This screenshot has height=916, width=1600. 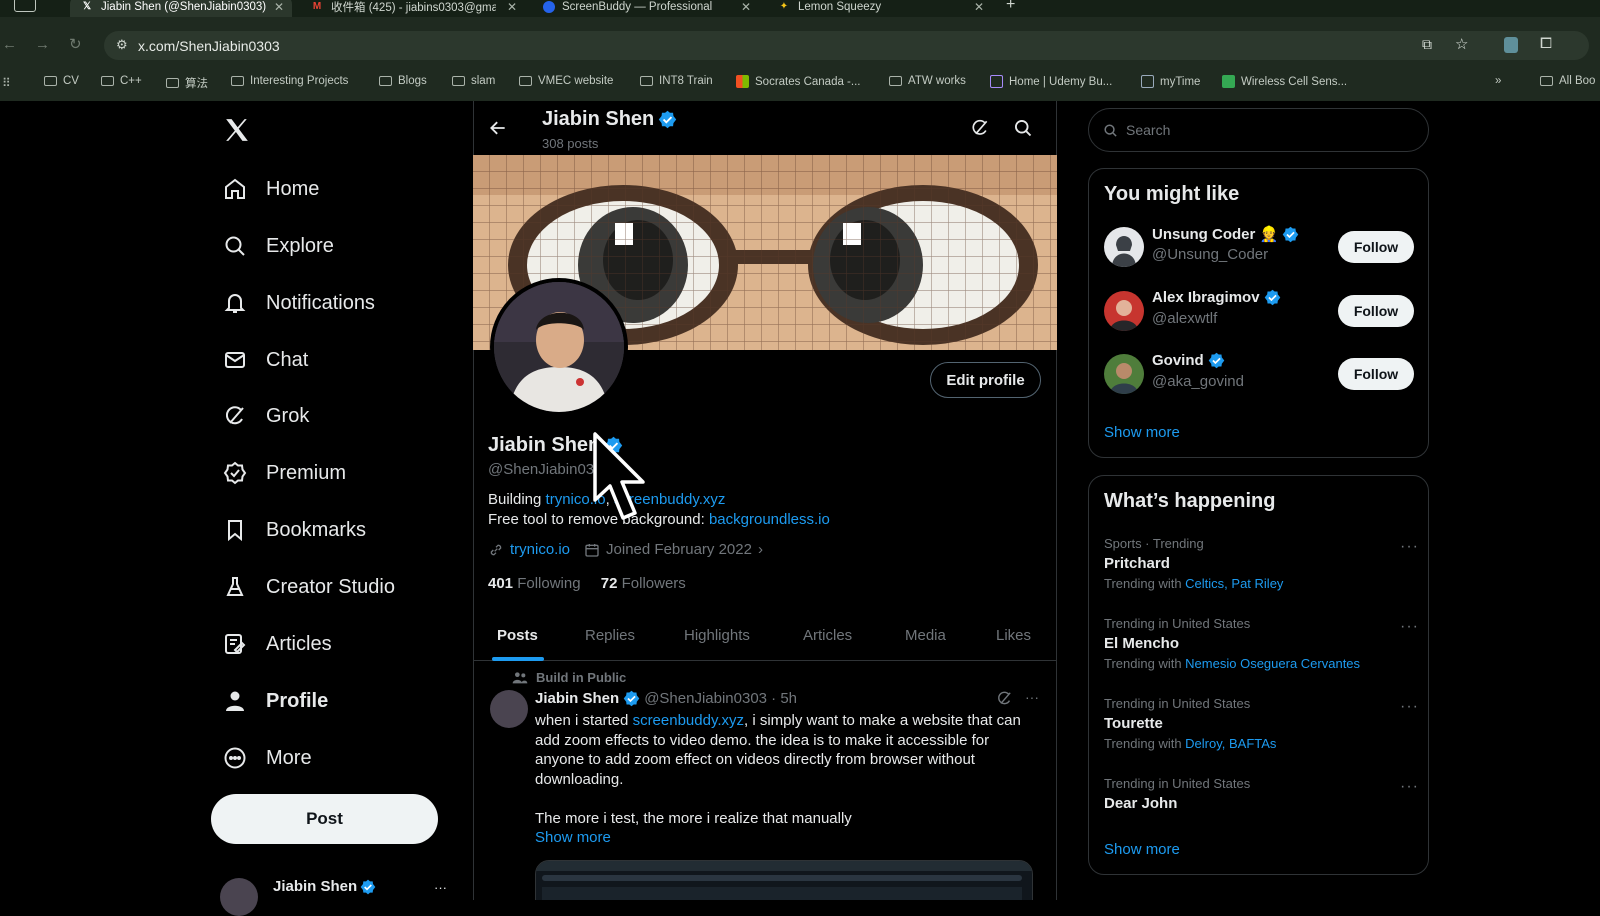 What do you see at coordinates (270, 189) in the screenshot?
I see `sidebar-item-home: Home` at bounding box center [270, 189].